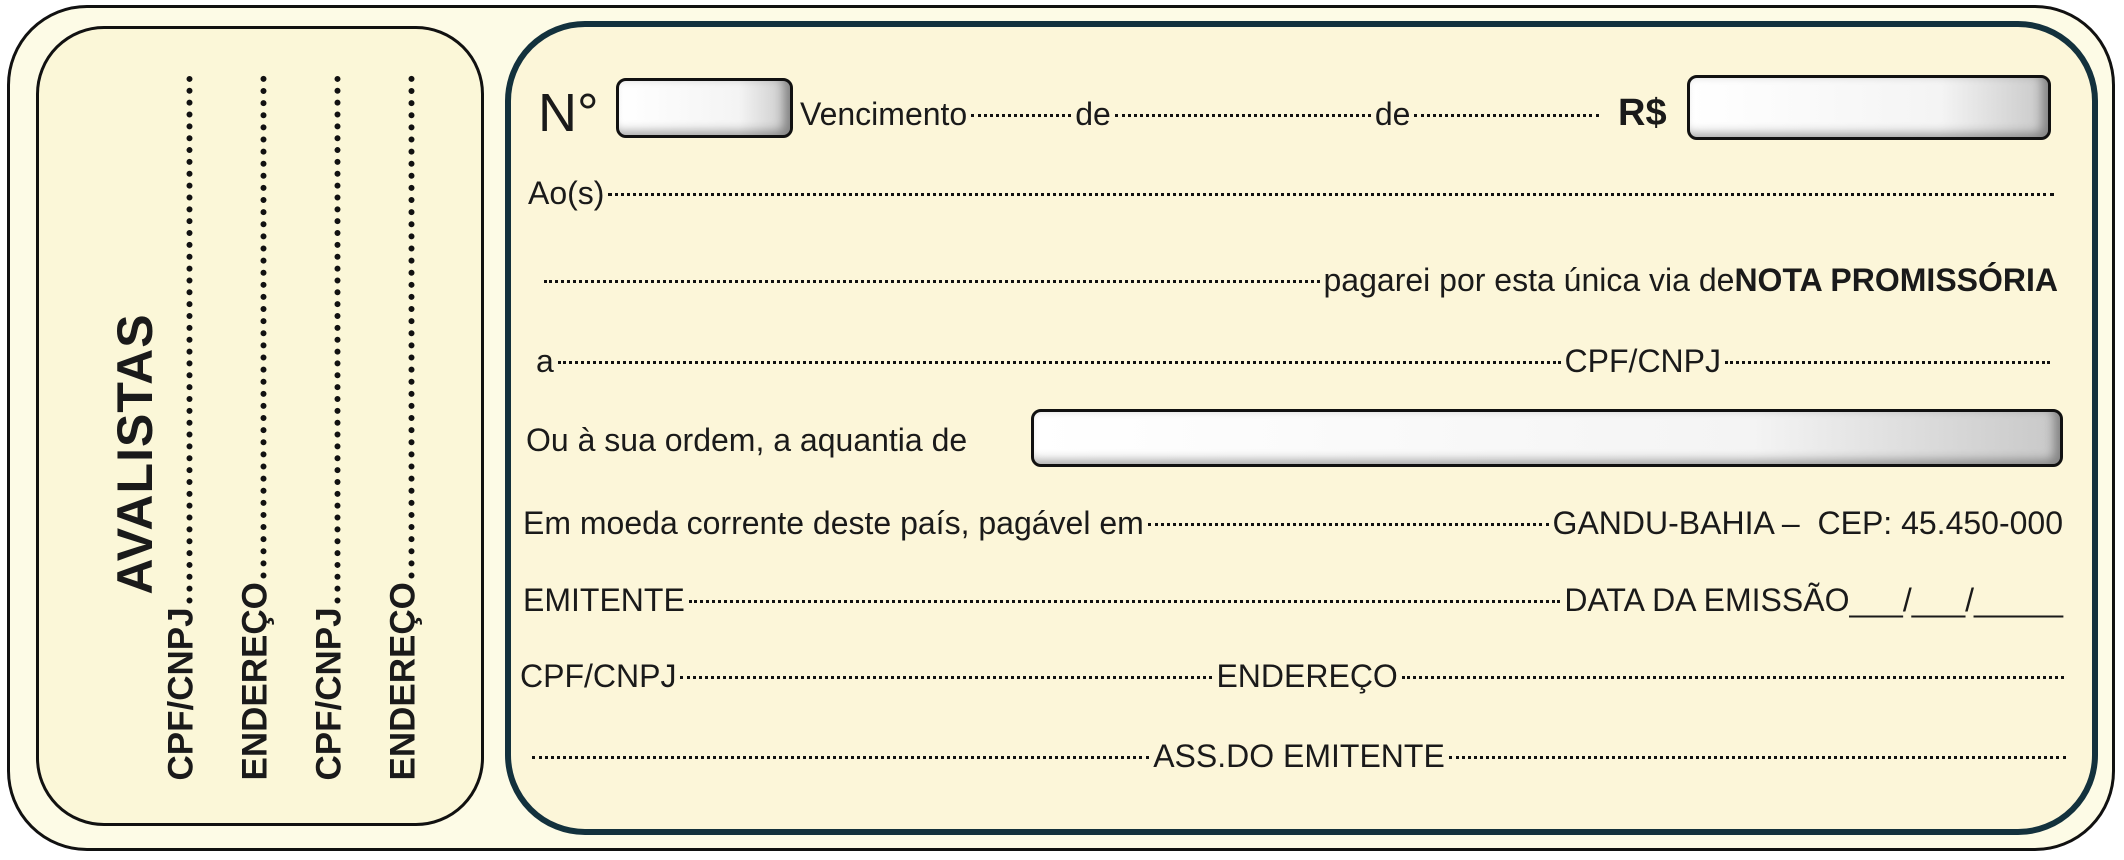 This screenshot has height=860, width=2124. Describe the element at coordinates (255, 680) in the screenshot. I see `avalista-endereco-label-1: ENDEREÇO` at that location.